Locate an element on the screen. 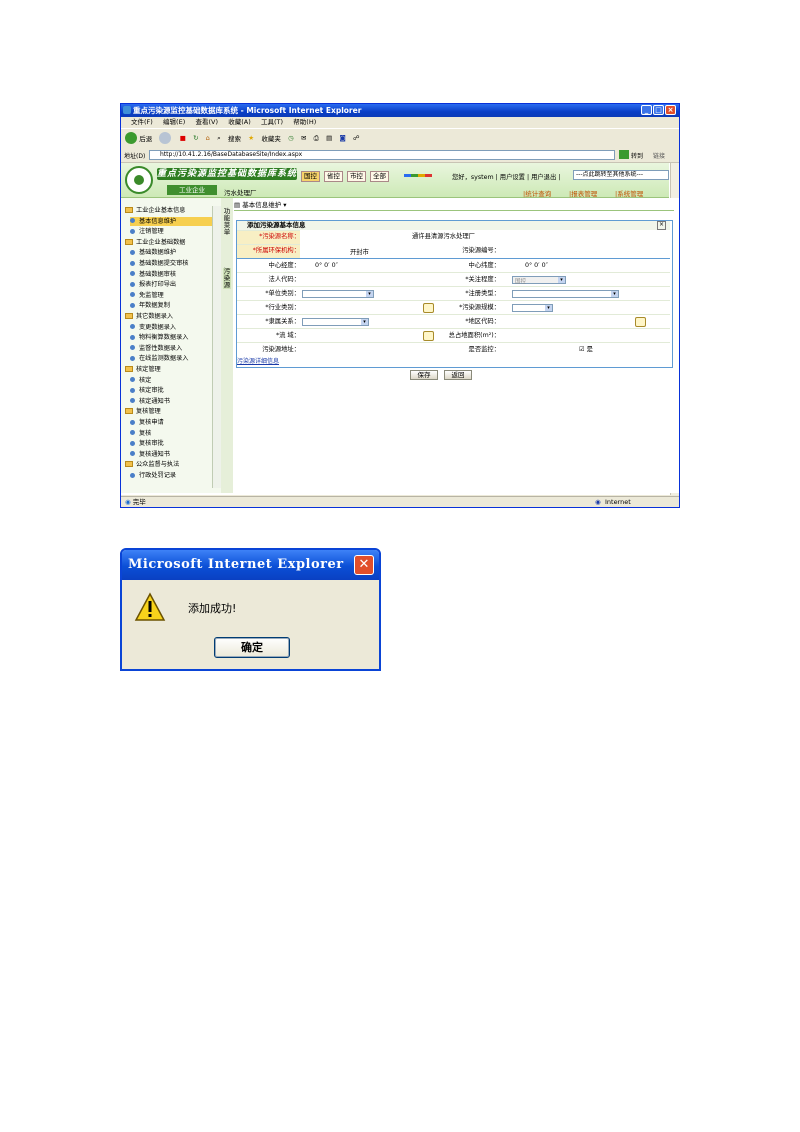 The image size is (800, 1132). scale-label: *污染源规模： is located at coordinates (479, 307).